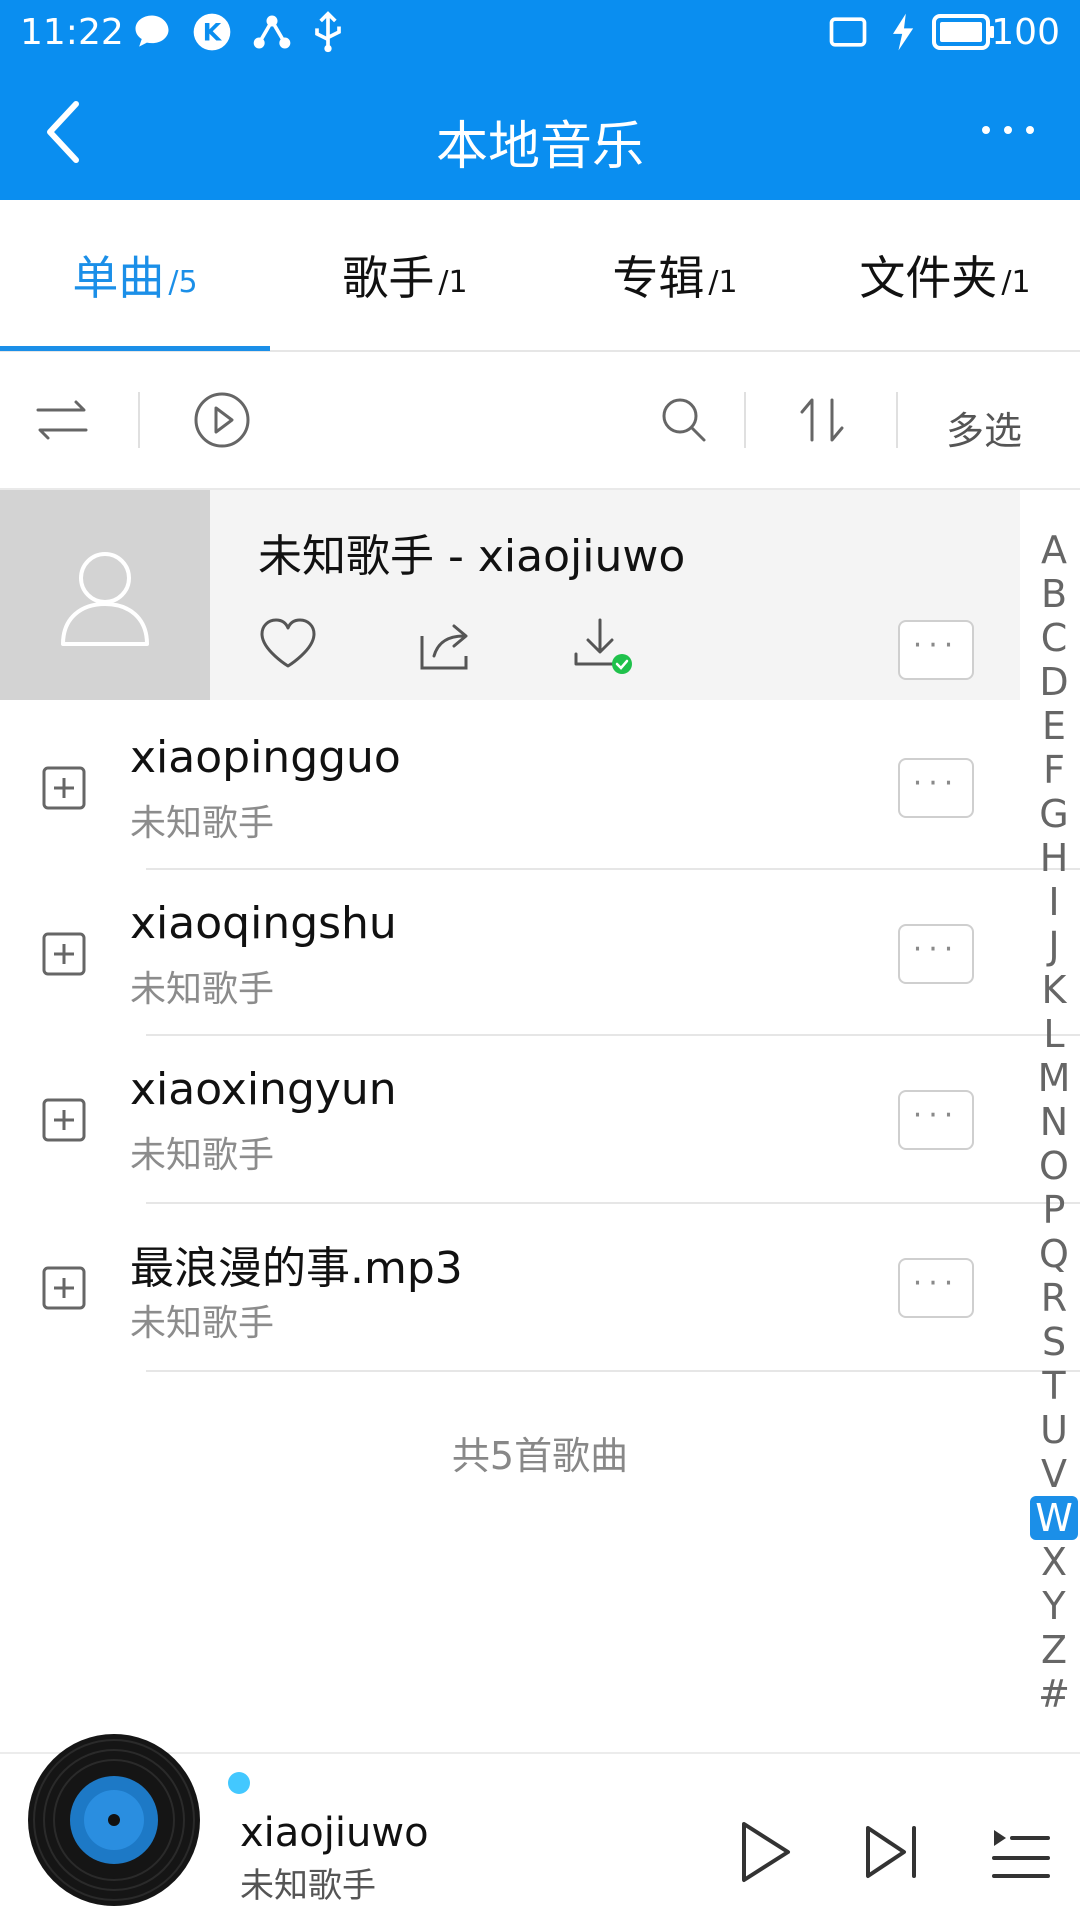  Describe the element at coordinates (510, 1288) in the screenshot. I see `song-row: 最浪漫的事.mp3 未知歌手 ···` at that location.